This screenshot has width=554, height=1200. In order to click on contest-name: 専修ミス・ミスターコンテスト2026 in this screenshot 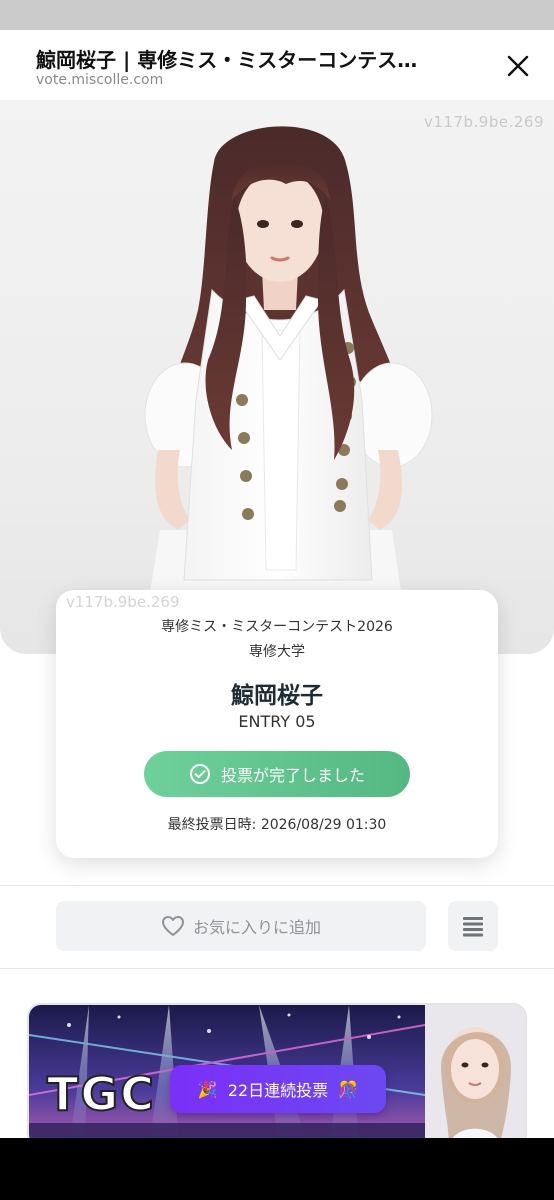, I will do `click(277, 627)`.